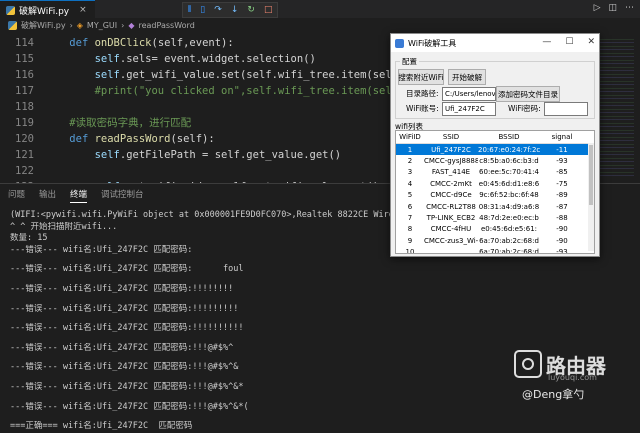 This screenshot has width=640, height=433. Describe the element at coordinates (546, 42) in the screenshot. I see `minimize-icon: —` at that location.